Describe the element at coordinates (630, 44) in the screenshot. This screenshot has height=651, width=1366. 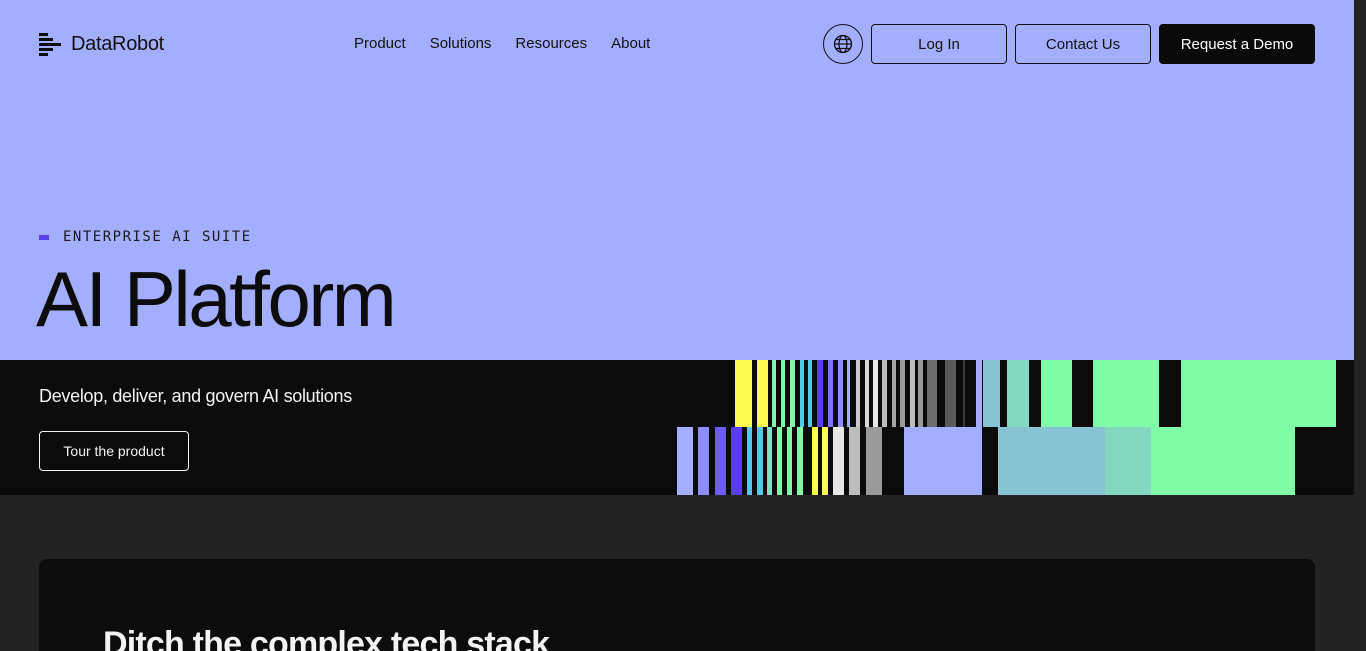
I see `nav-item-about: About` at that location.